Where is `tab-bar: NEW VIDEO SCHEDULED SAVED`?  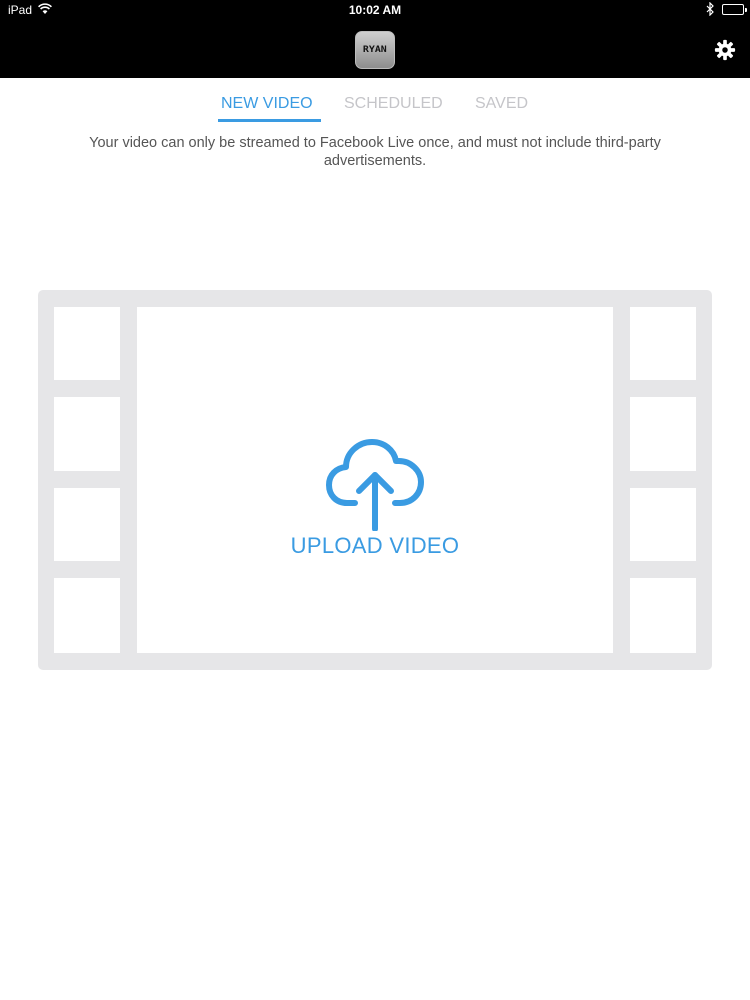
tab-bar: NEW VIDEO SCHEDULED SAVED is located at coordinates (375, 101).